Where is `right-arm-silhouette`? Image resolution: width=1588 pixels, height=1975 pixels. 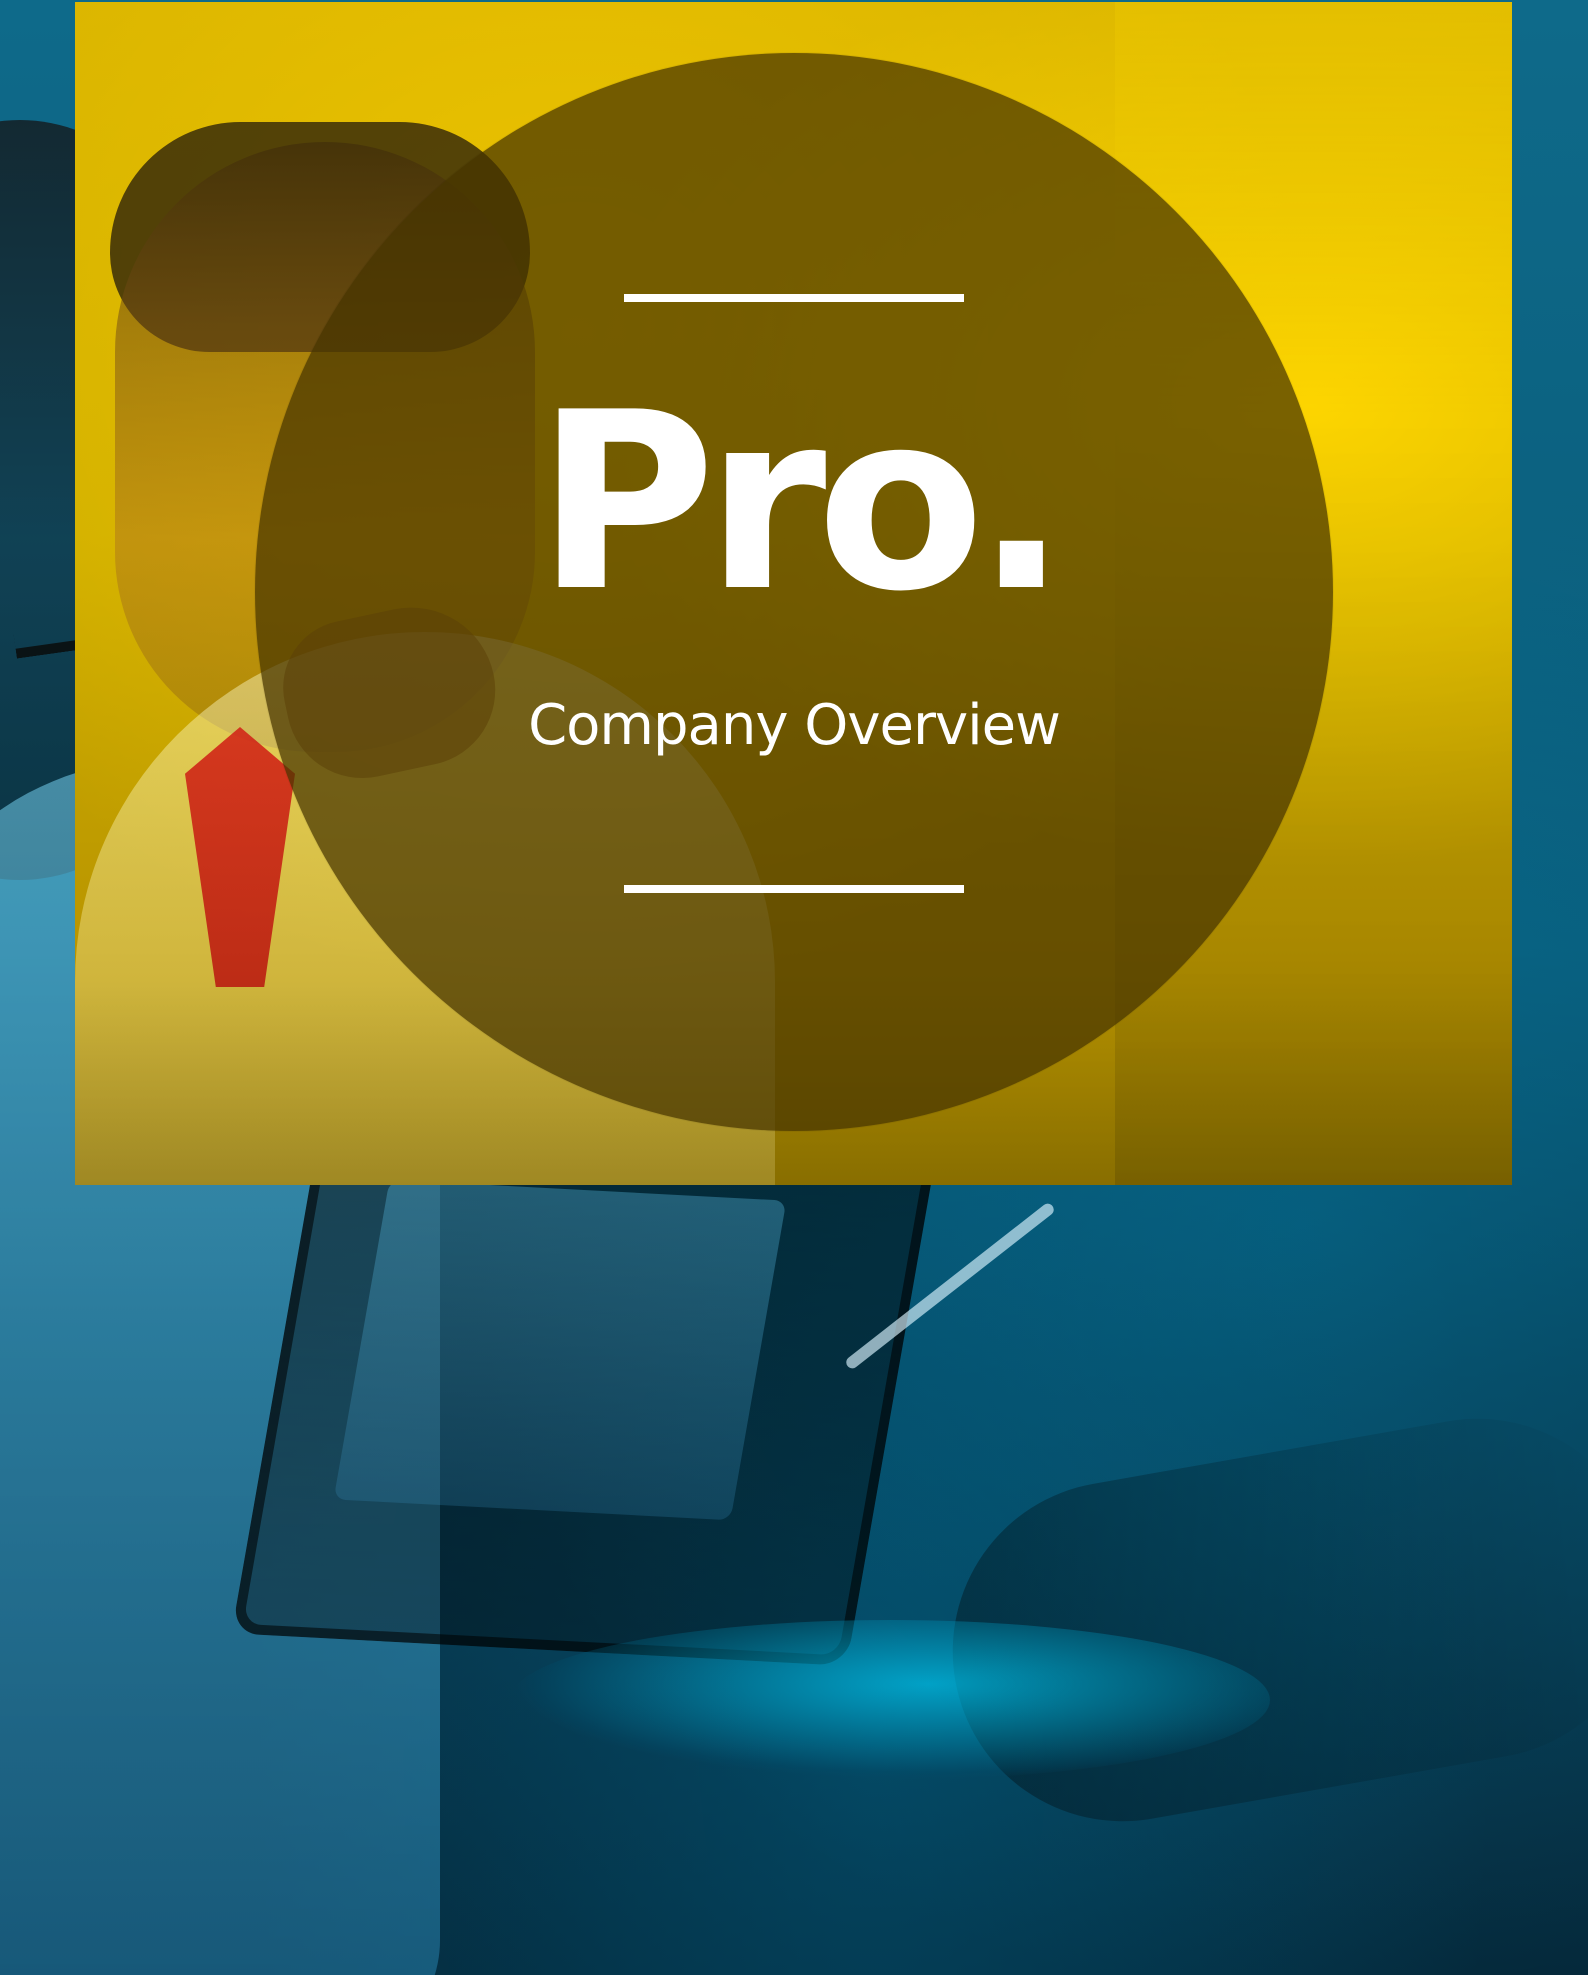 right-arm-silhouette is located at coordinates (1256, 1620).